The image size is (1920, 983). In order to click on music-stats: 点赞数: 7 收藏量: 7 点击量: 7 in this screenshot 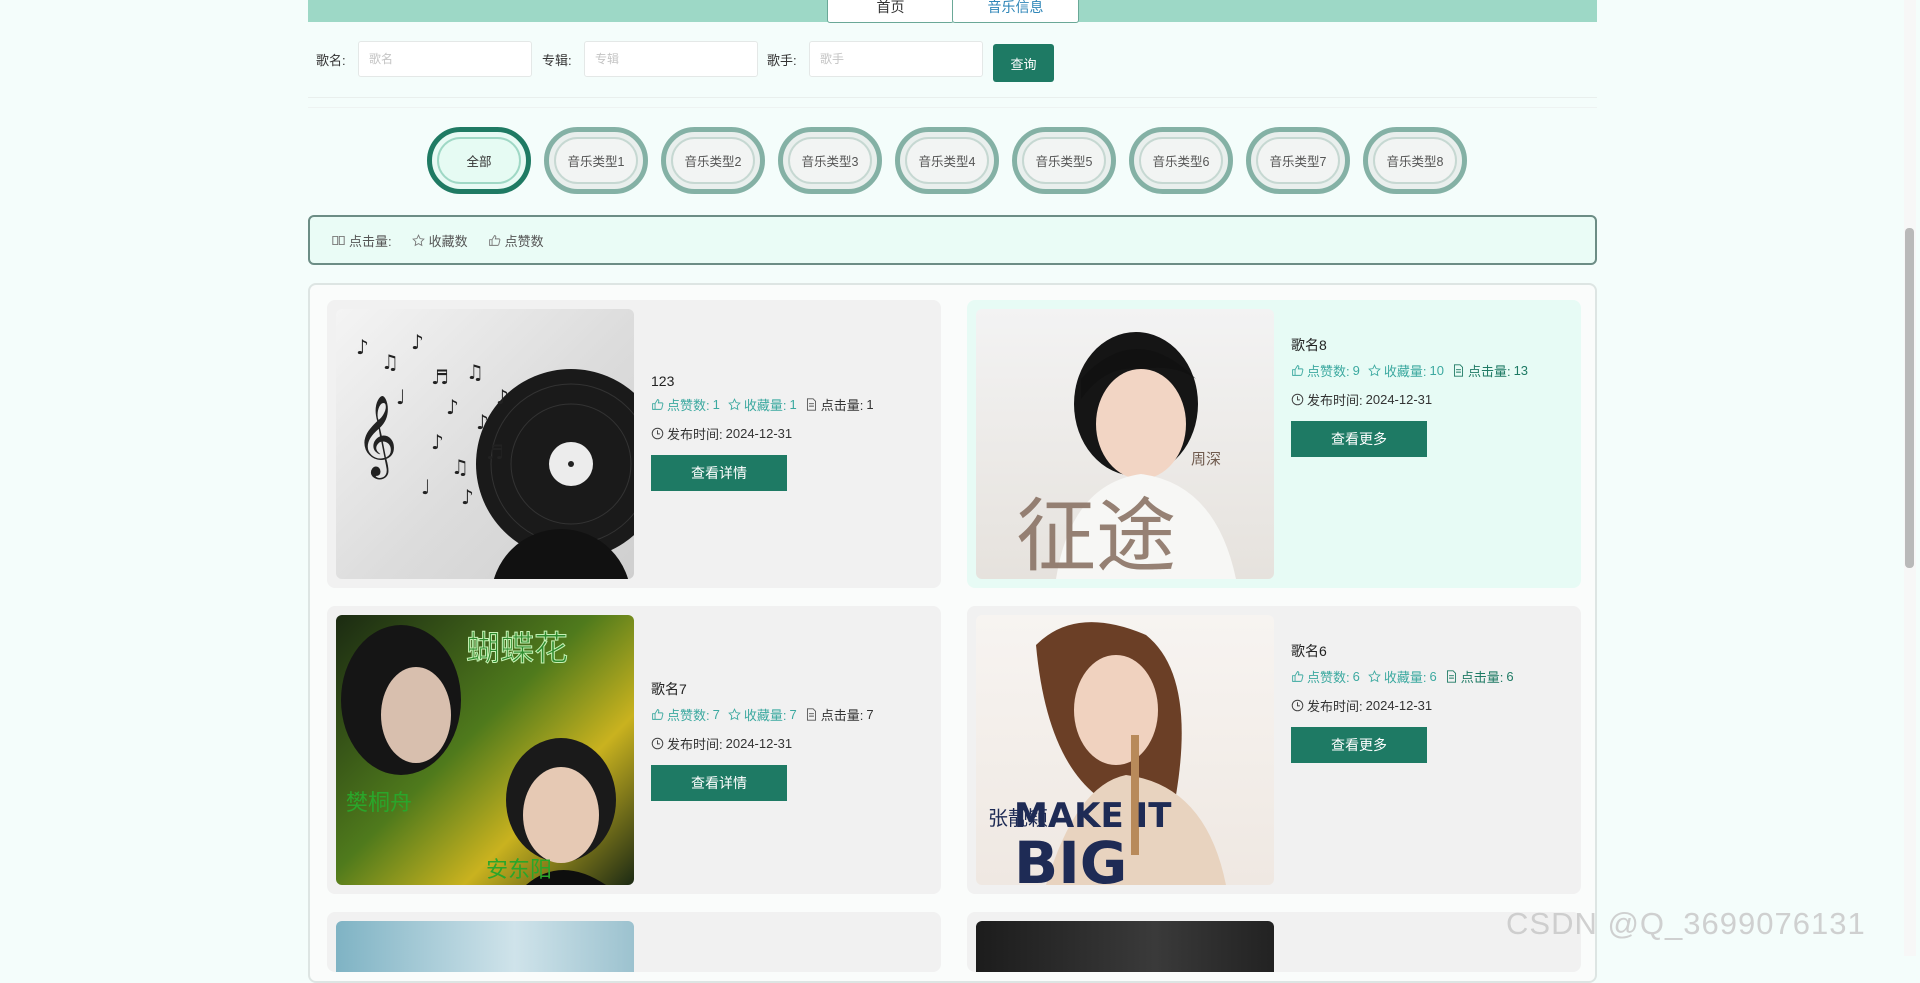, I will do `click(762, 714)`.